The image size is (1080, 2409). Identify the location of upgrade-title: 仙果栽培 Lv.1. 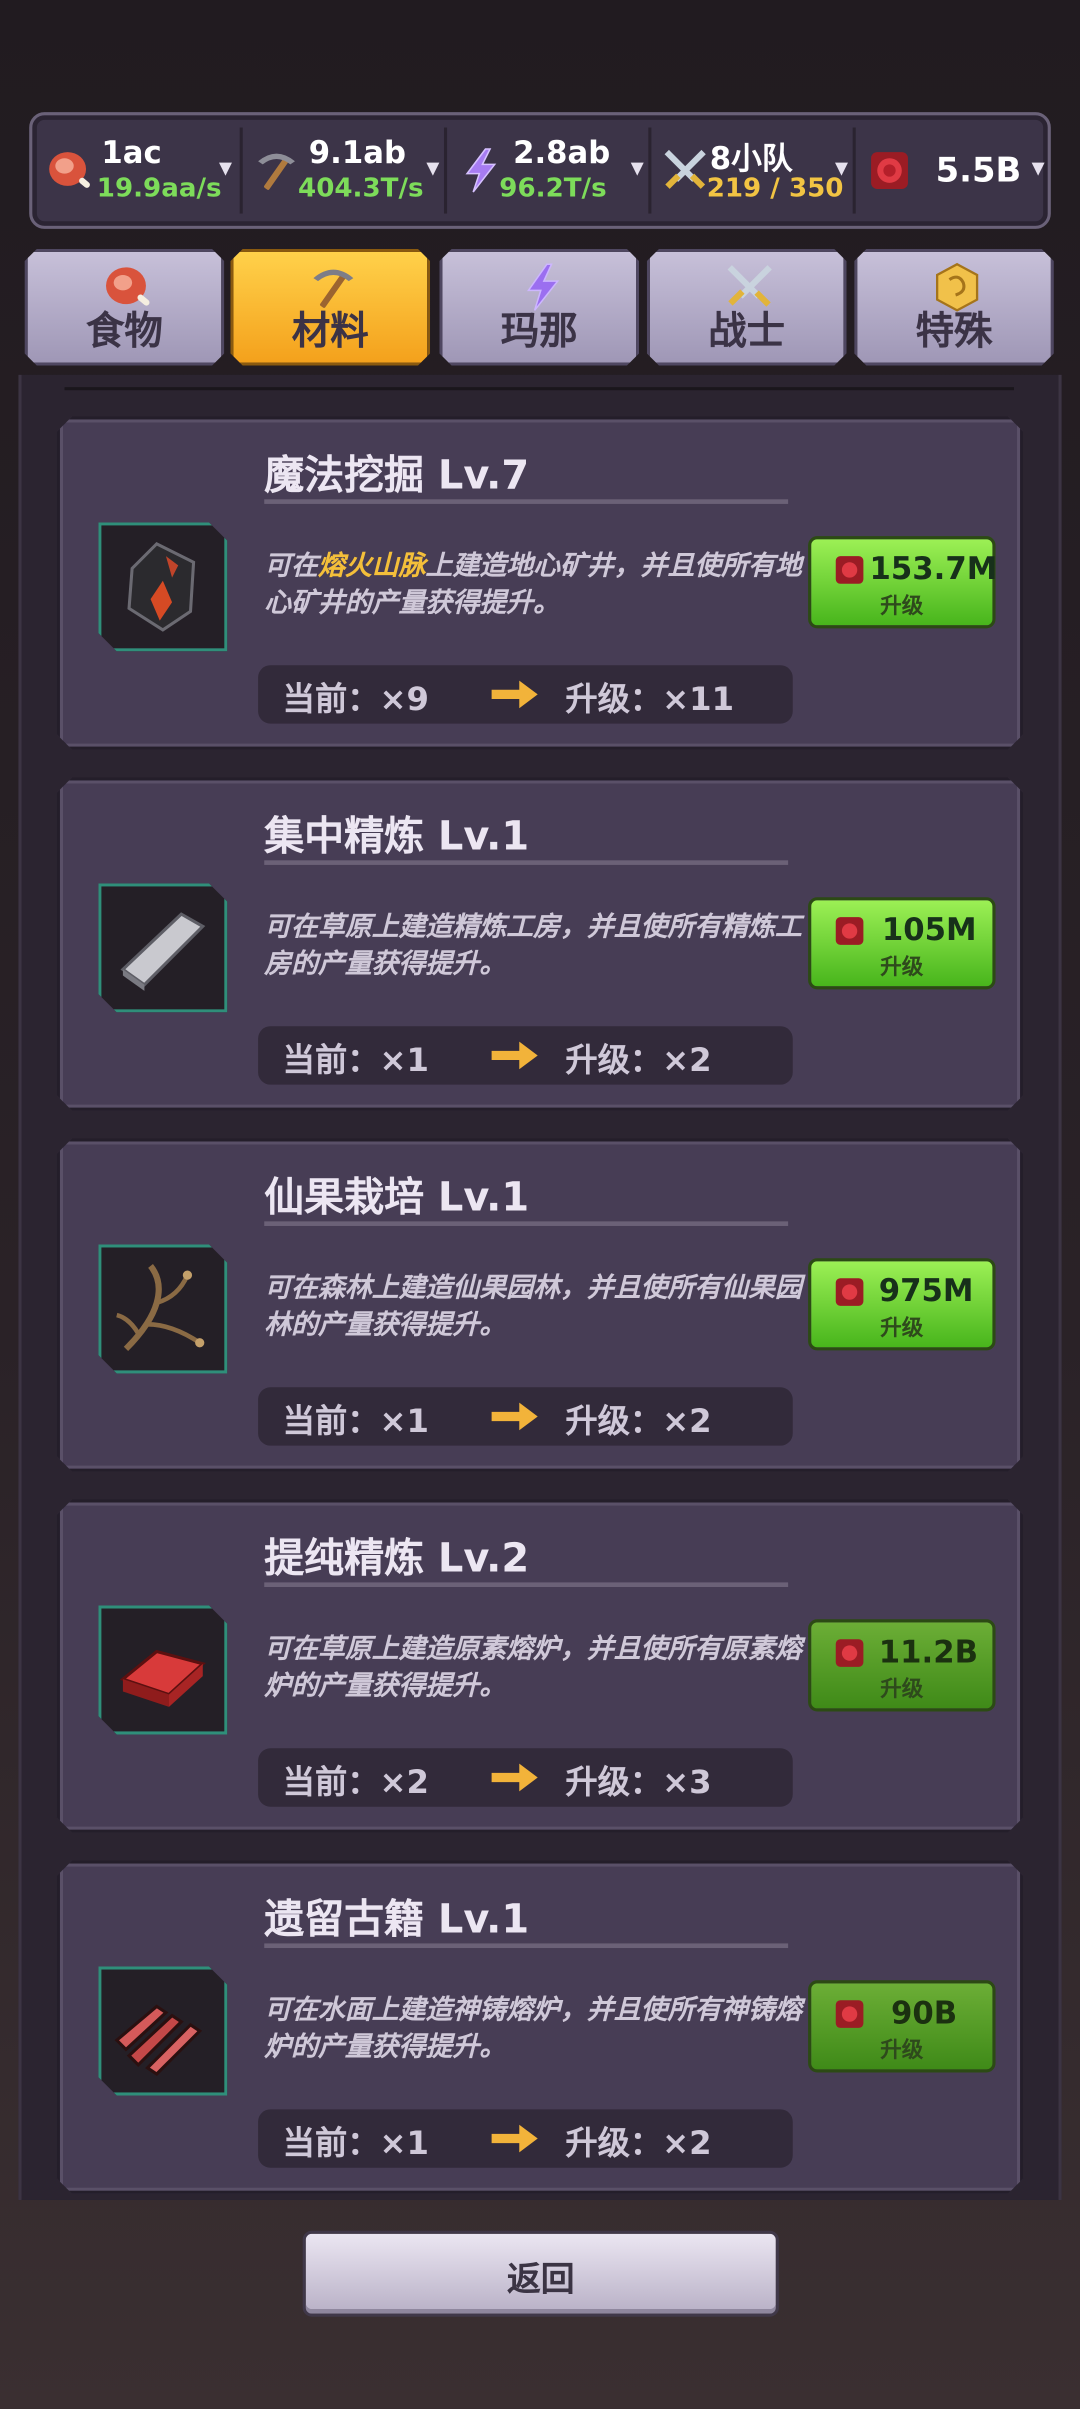
(397, 1198).